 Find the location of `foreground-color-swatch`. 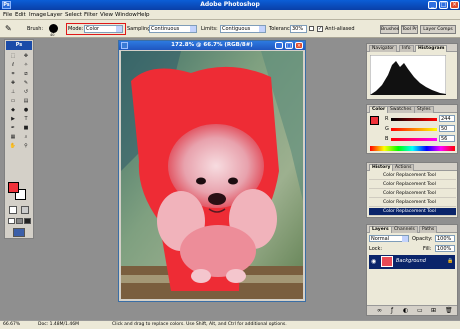

foreground-color-swatch is located at coordinates (13, 187).